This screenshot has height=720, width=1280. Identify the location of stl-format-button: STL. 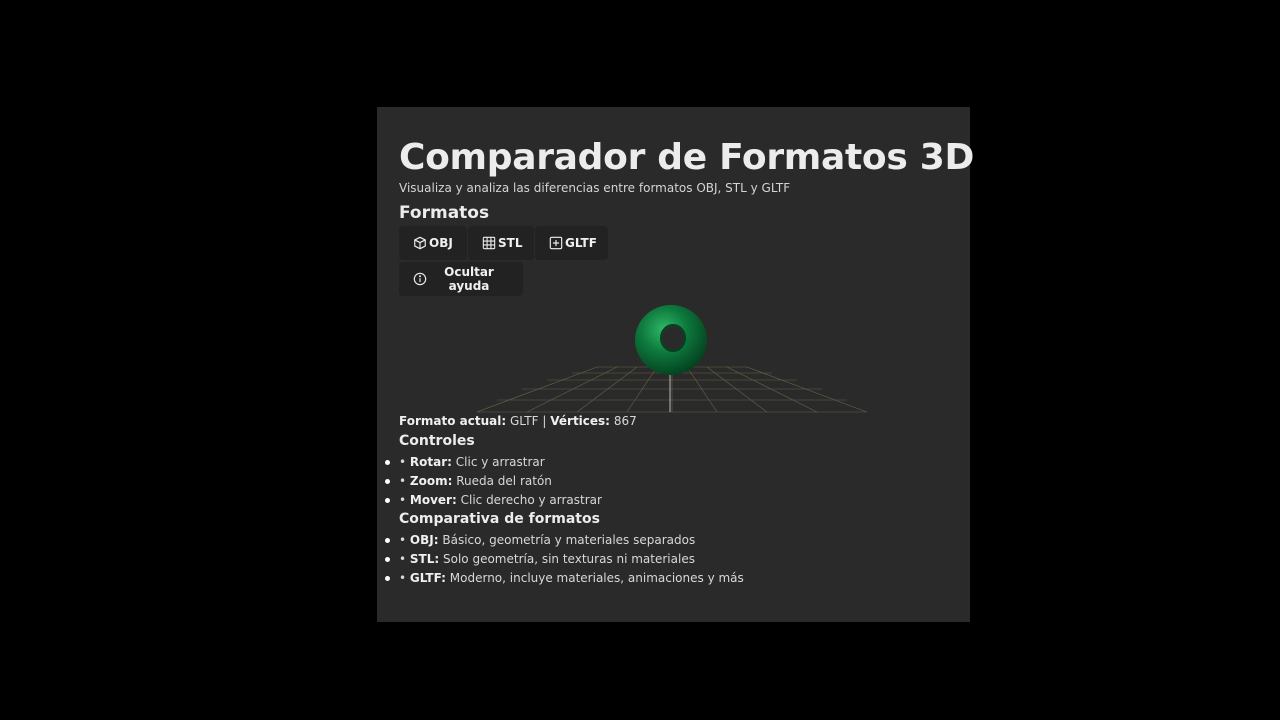
(501, 243).